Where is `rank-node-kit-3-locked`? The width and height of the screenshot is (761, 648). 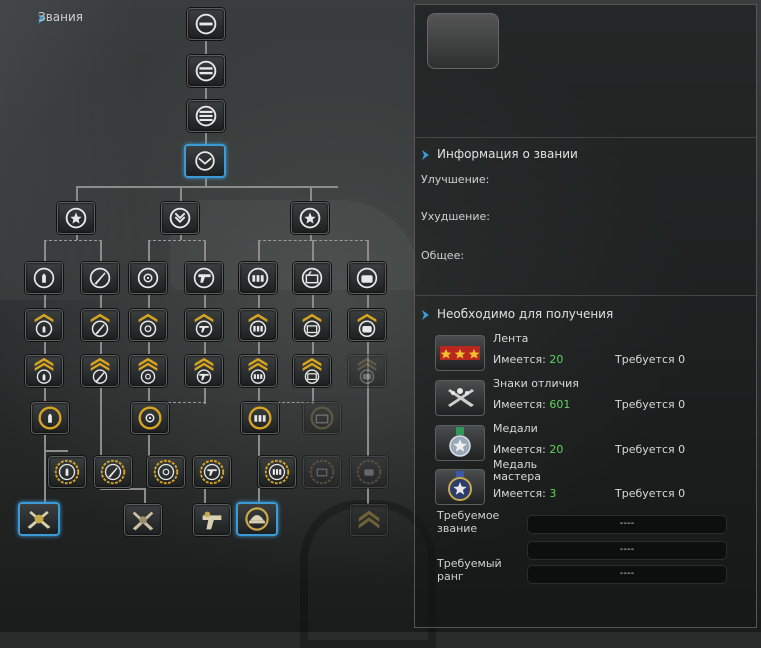 rank-node-kit-3-locked is located at coordinates (367, 371).